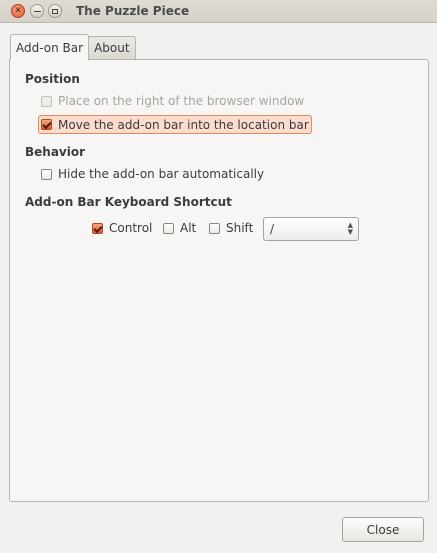 The height and width of the screenshot is (553, 437). Describe the element at coordinates (383, 529) in the screenshot. I see `close-button: Close` at that location.